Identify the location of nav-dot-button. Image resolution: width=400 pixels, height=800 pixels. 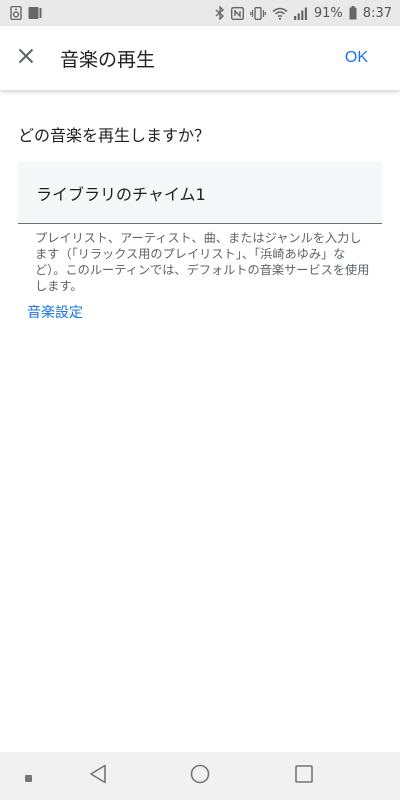
(28, 776).